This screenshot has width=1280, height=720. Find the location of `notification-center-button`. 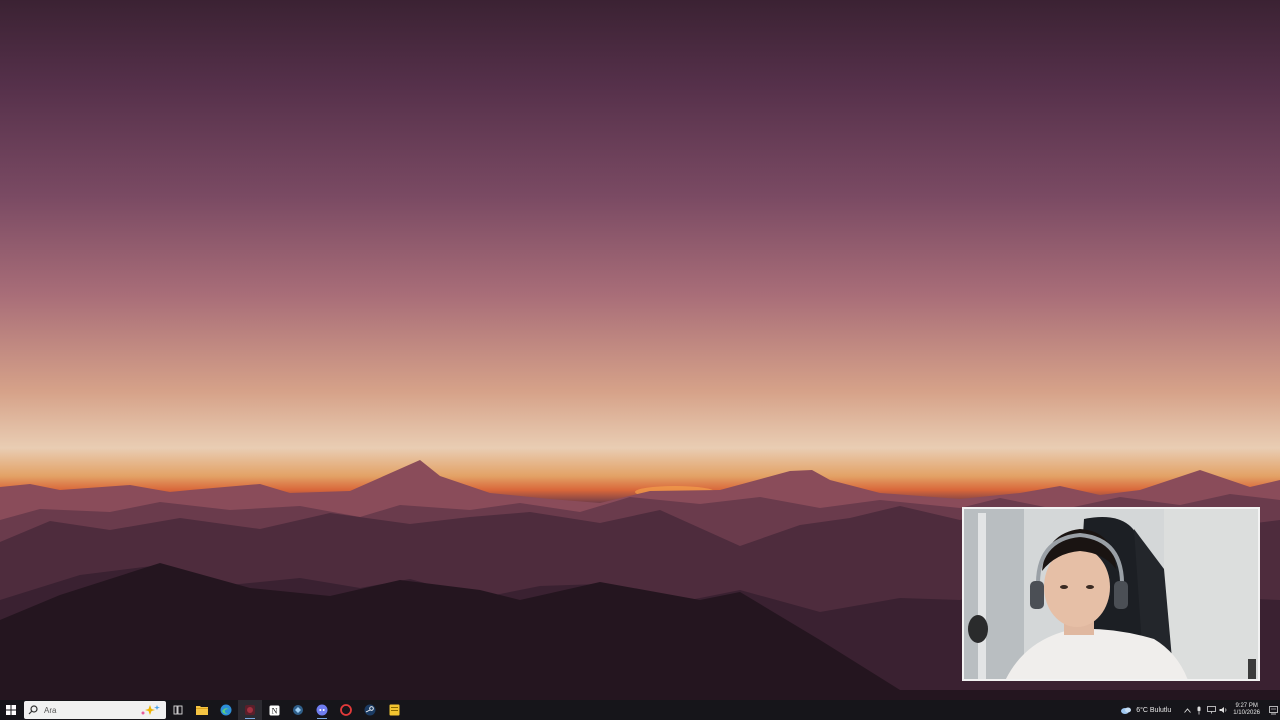

notification-center-button is located at coordinates (1273, 710).